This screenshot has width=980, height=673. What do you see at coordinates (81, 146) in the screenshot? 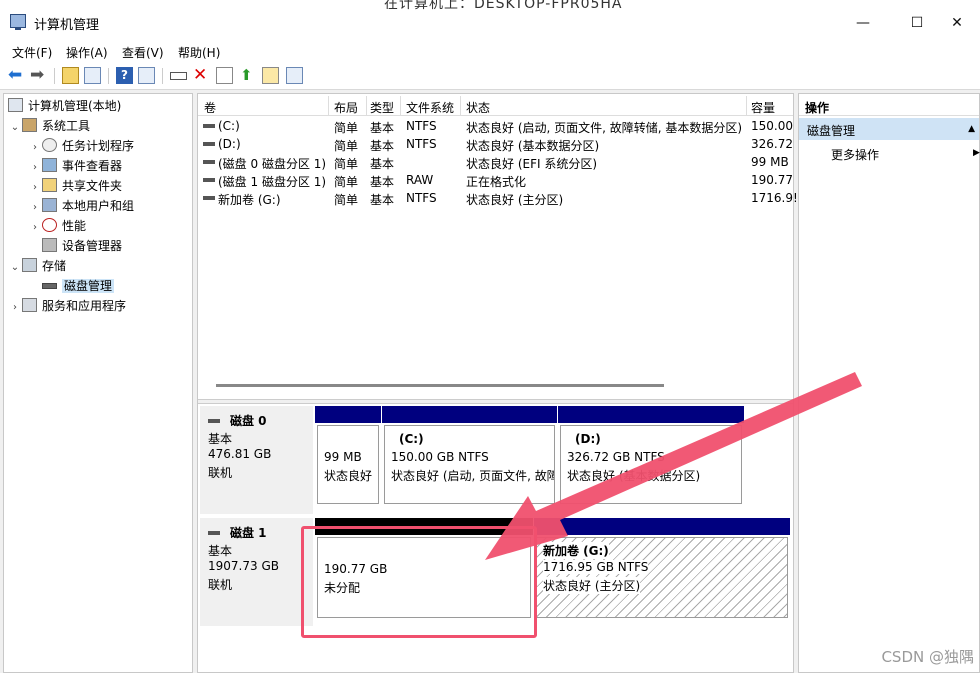
I see `tree-item-task-scheduler: › 任务计划程序` at bounding box center [81, 146].